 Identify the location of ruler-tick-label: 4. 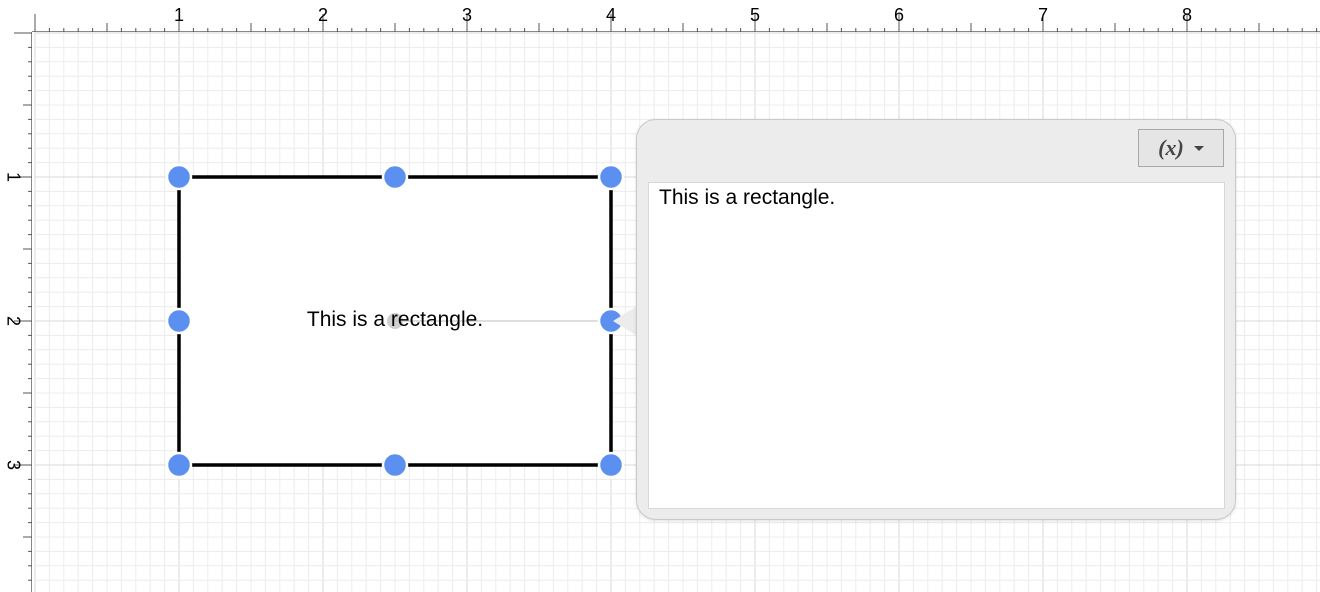
(611, 15).